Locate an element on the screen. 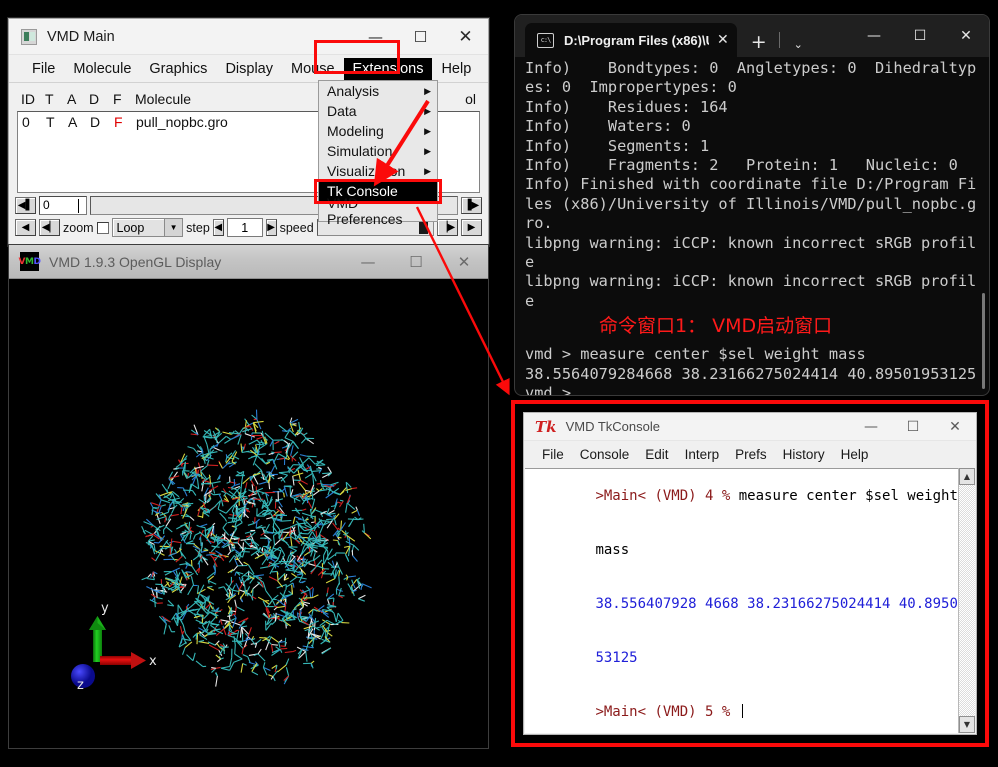 The image size is (998, 767). header-id: ID is located at coordinates (28, 99).